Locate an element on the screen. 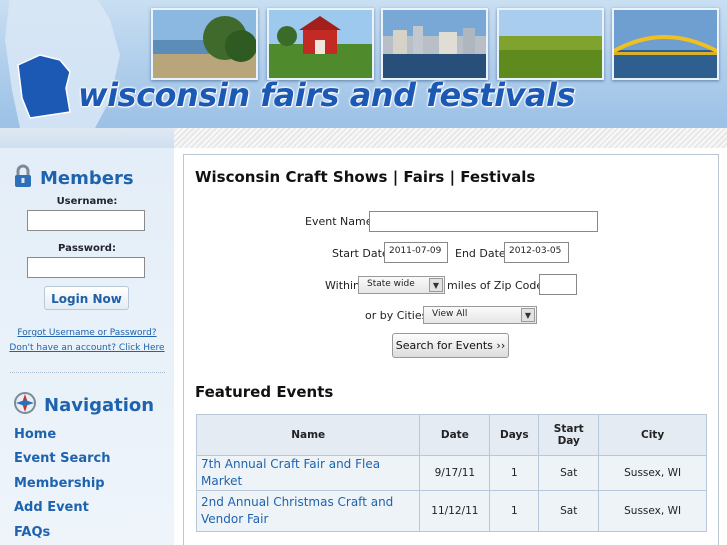 The height and width of the screenshot is (545, 727). nav-event-search: Event Search is located at coordinates (62, 458).